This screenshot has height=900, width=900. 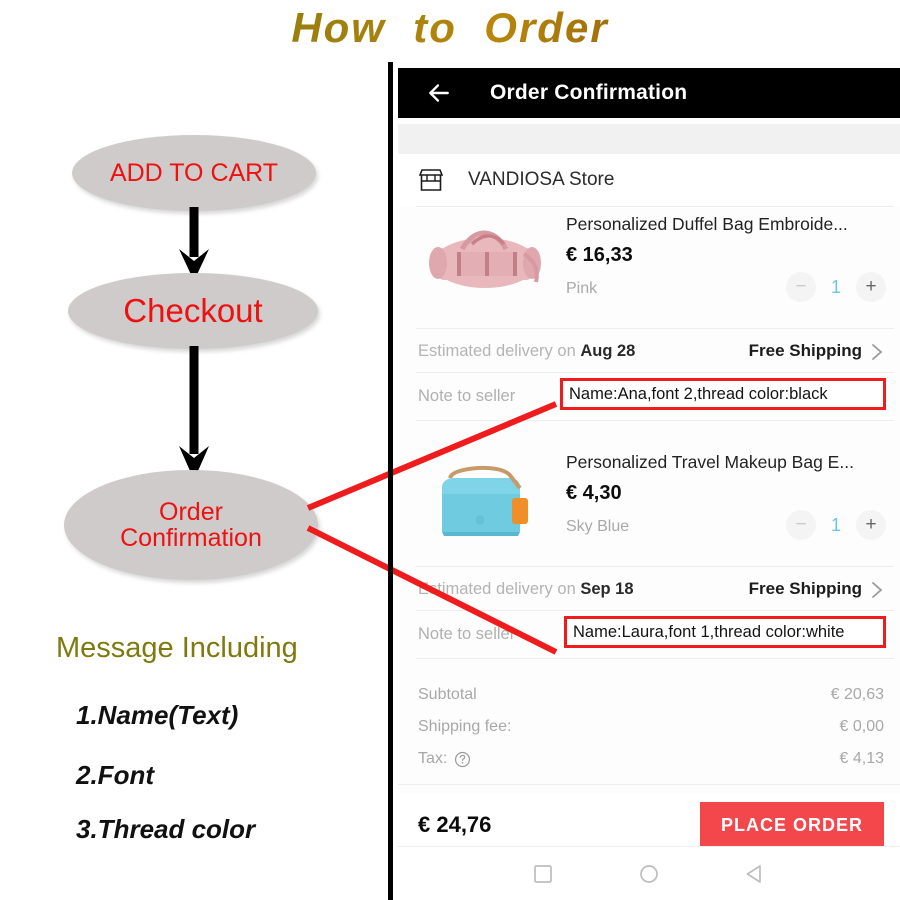 What do you see at coordinates (792, 825) in the screenshot?
I see `place-order-button: PLACE ORDER` at bounding box center [792, 825].